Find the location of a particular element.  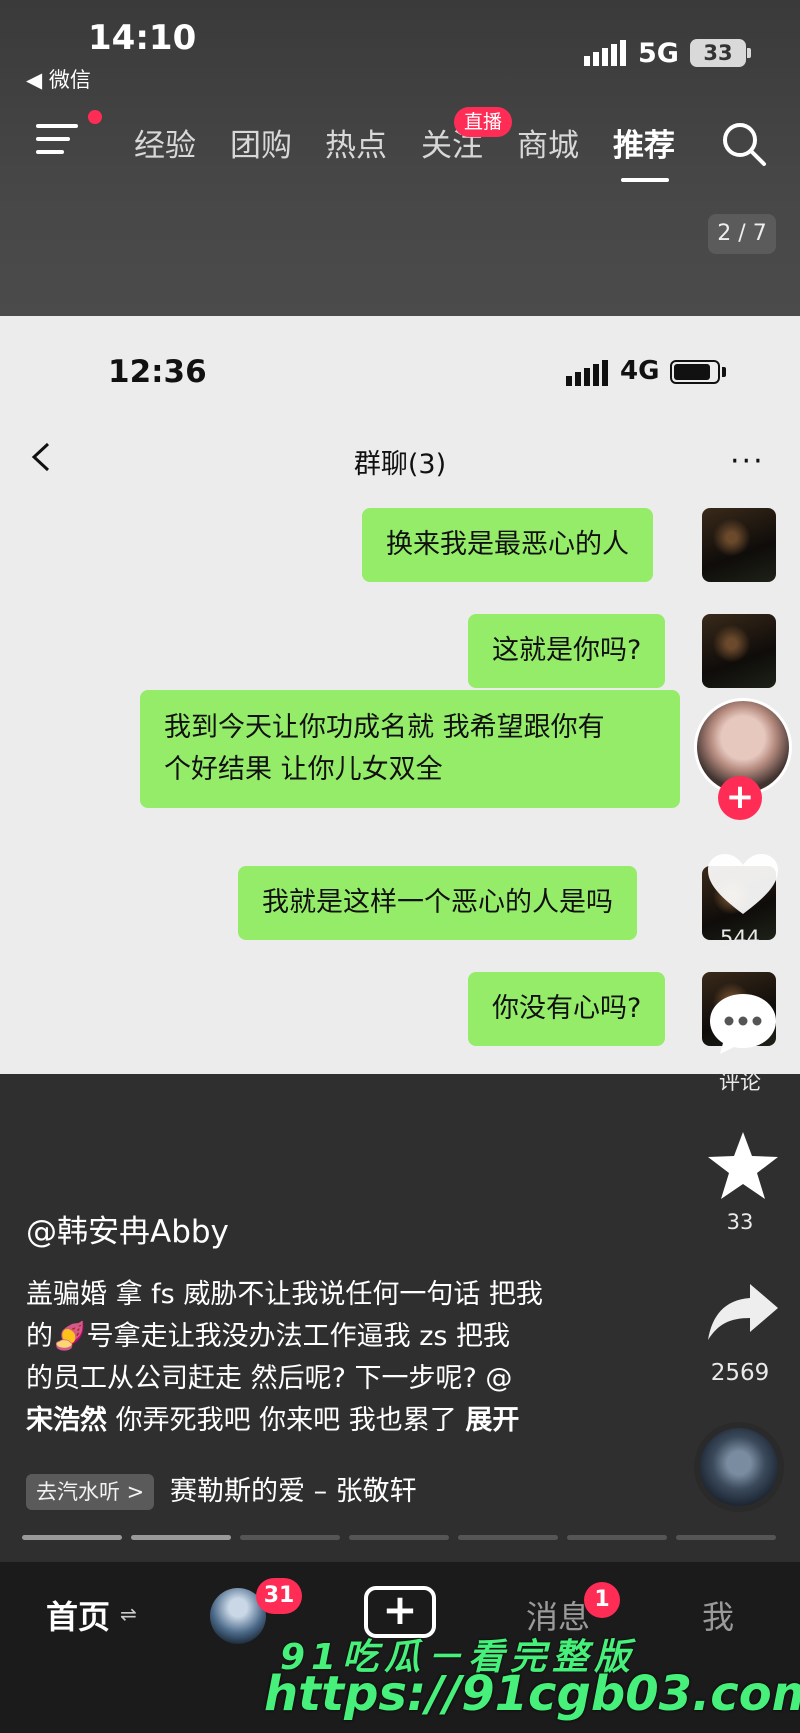

chat-message: 你没有心吗? is located at coordinates (567, 1009).